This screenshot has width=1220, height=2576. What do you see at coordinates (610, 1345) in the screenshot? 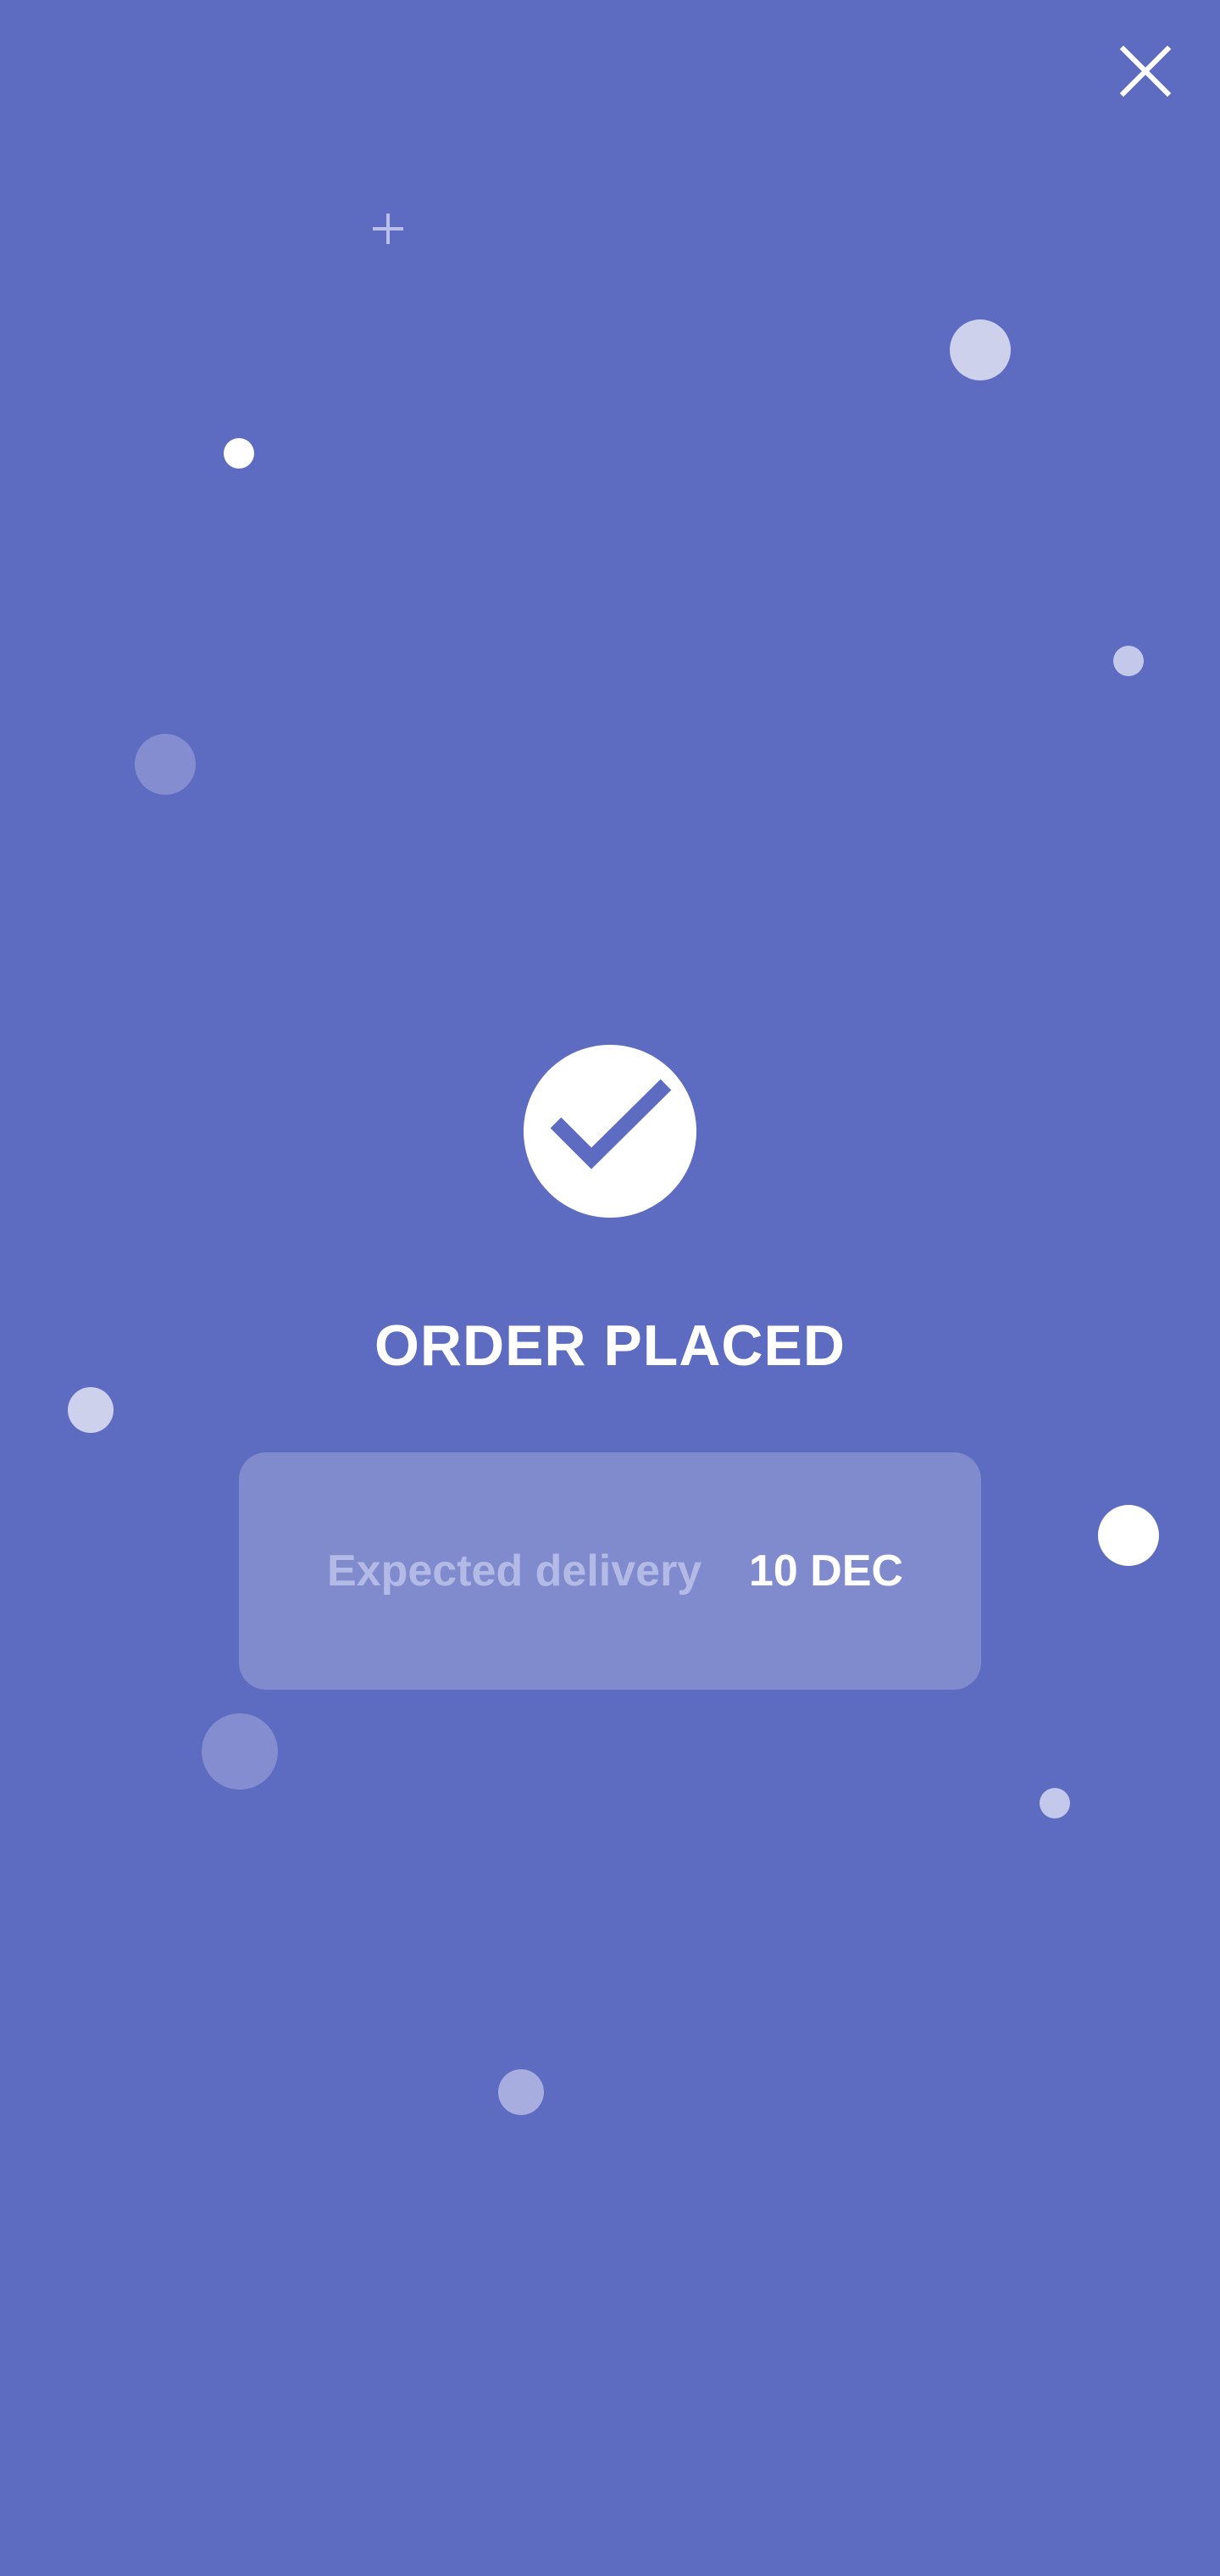
I see `order-status-title: ORDER PLACED` at bounding box center [610, 1345].